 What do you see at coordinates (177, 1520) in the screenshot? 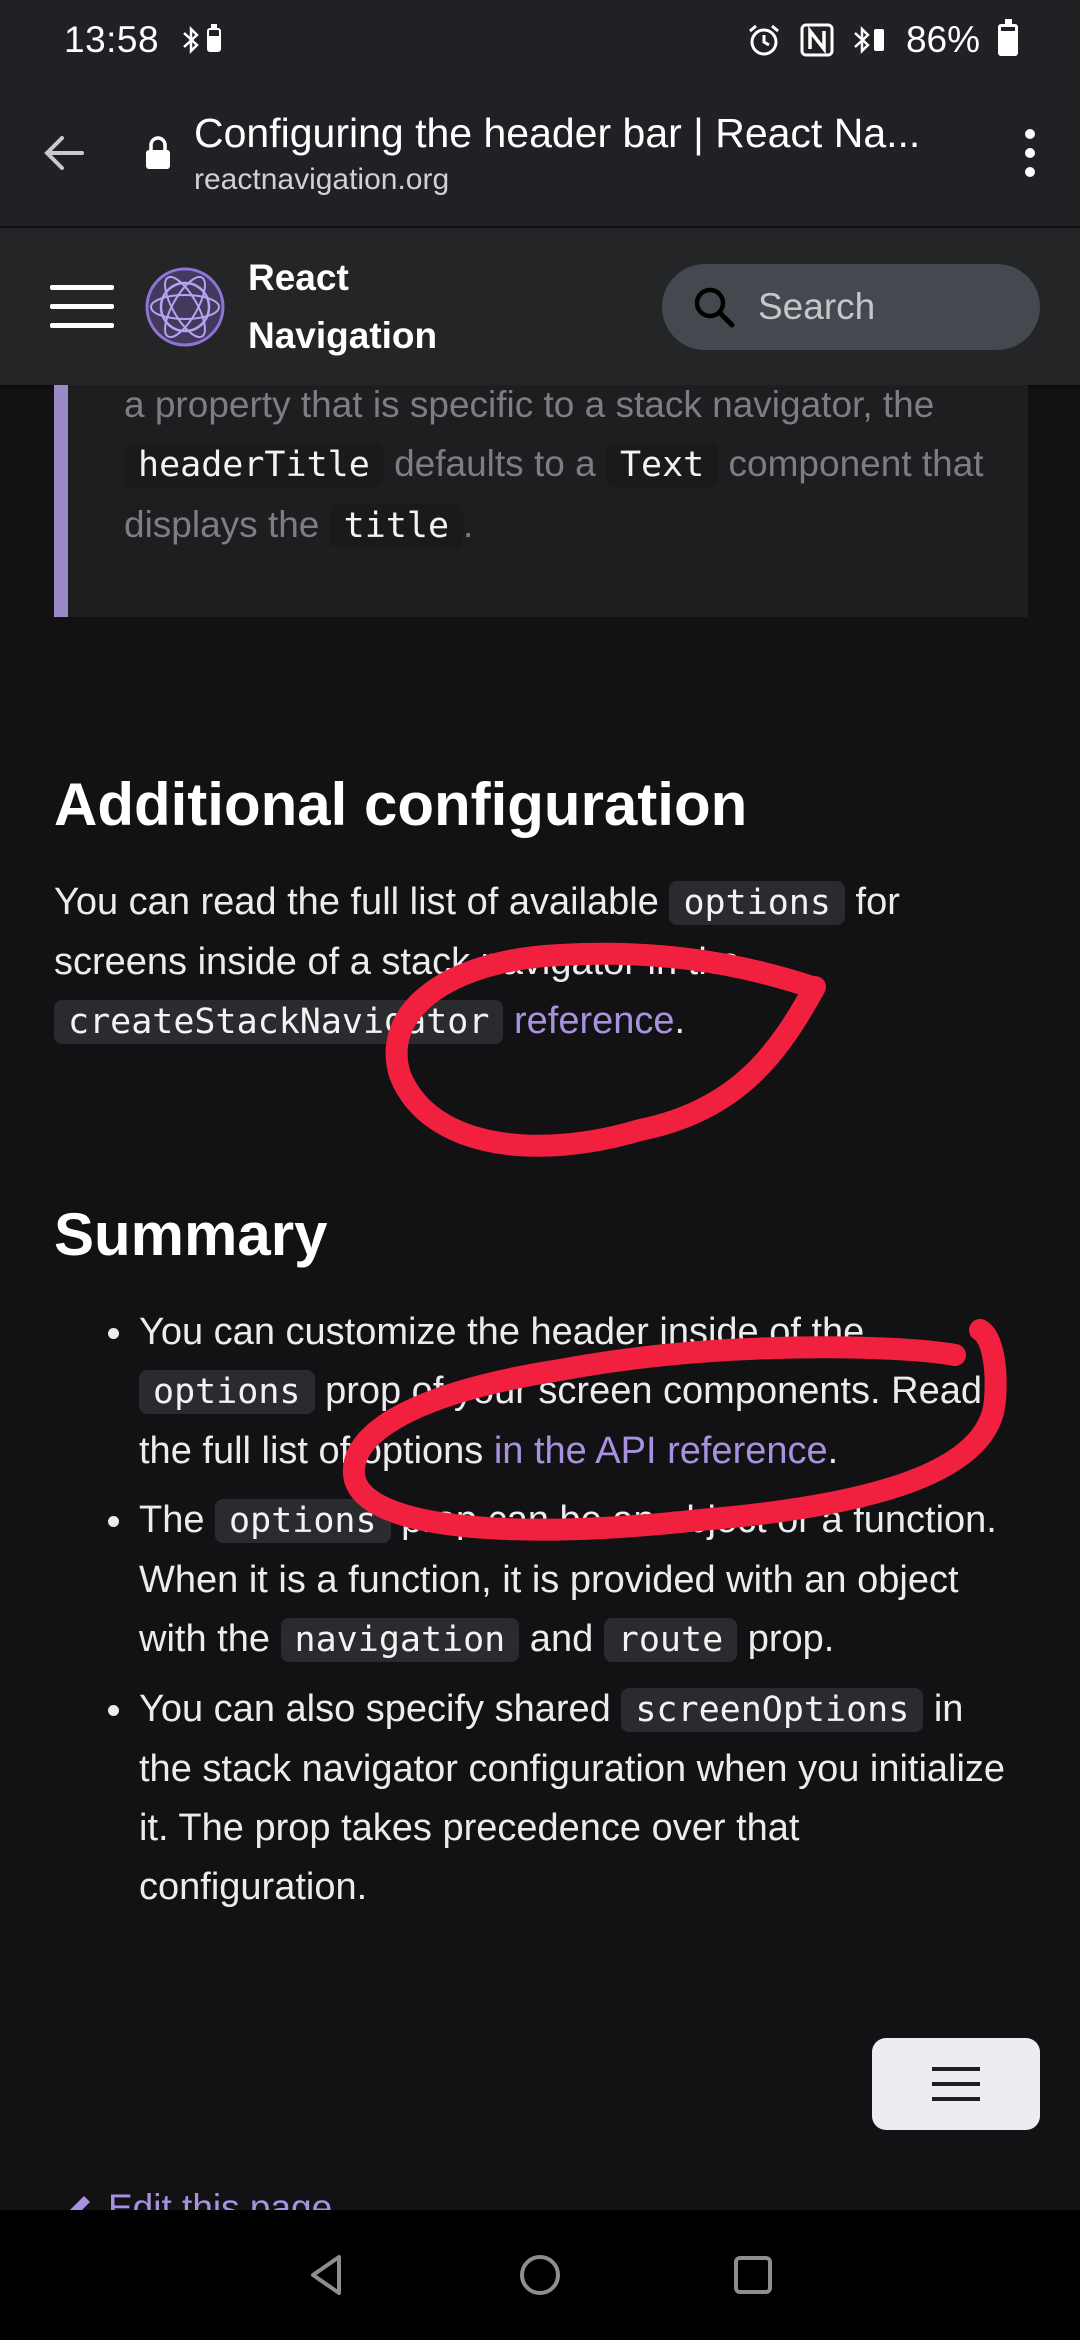
I see `bullet-2-text-1: The` at bounding box center [177, 1520].